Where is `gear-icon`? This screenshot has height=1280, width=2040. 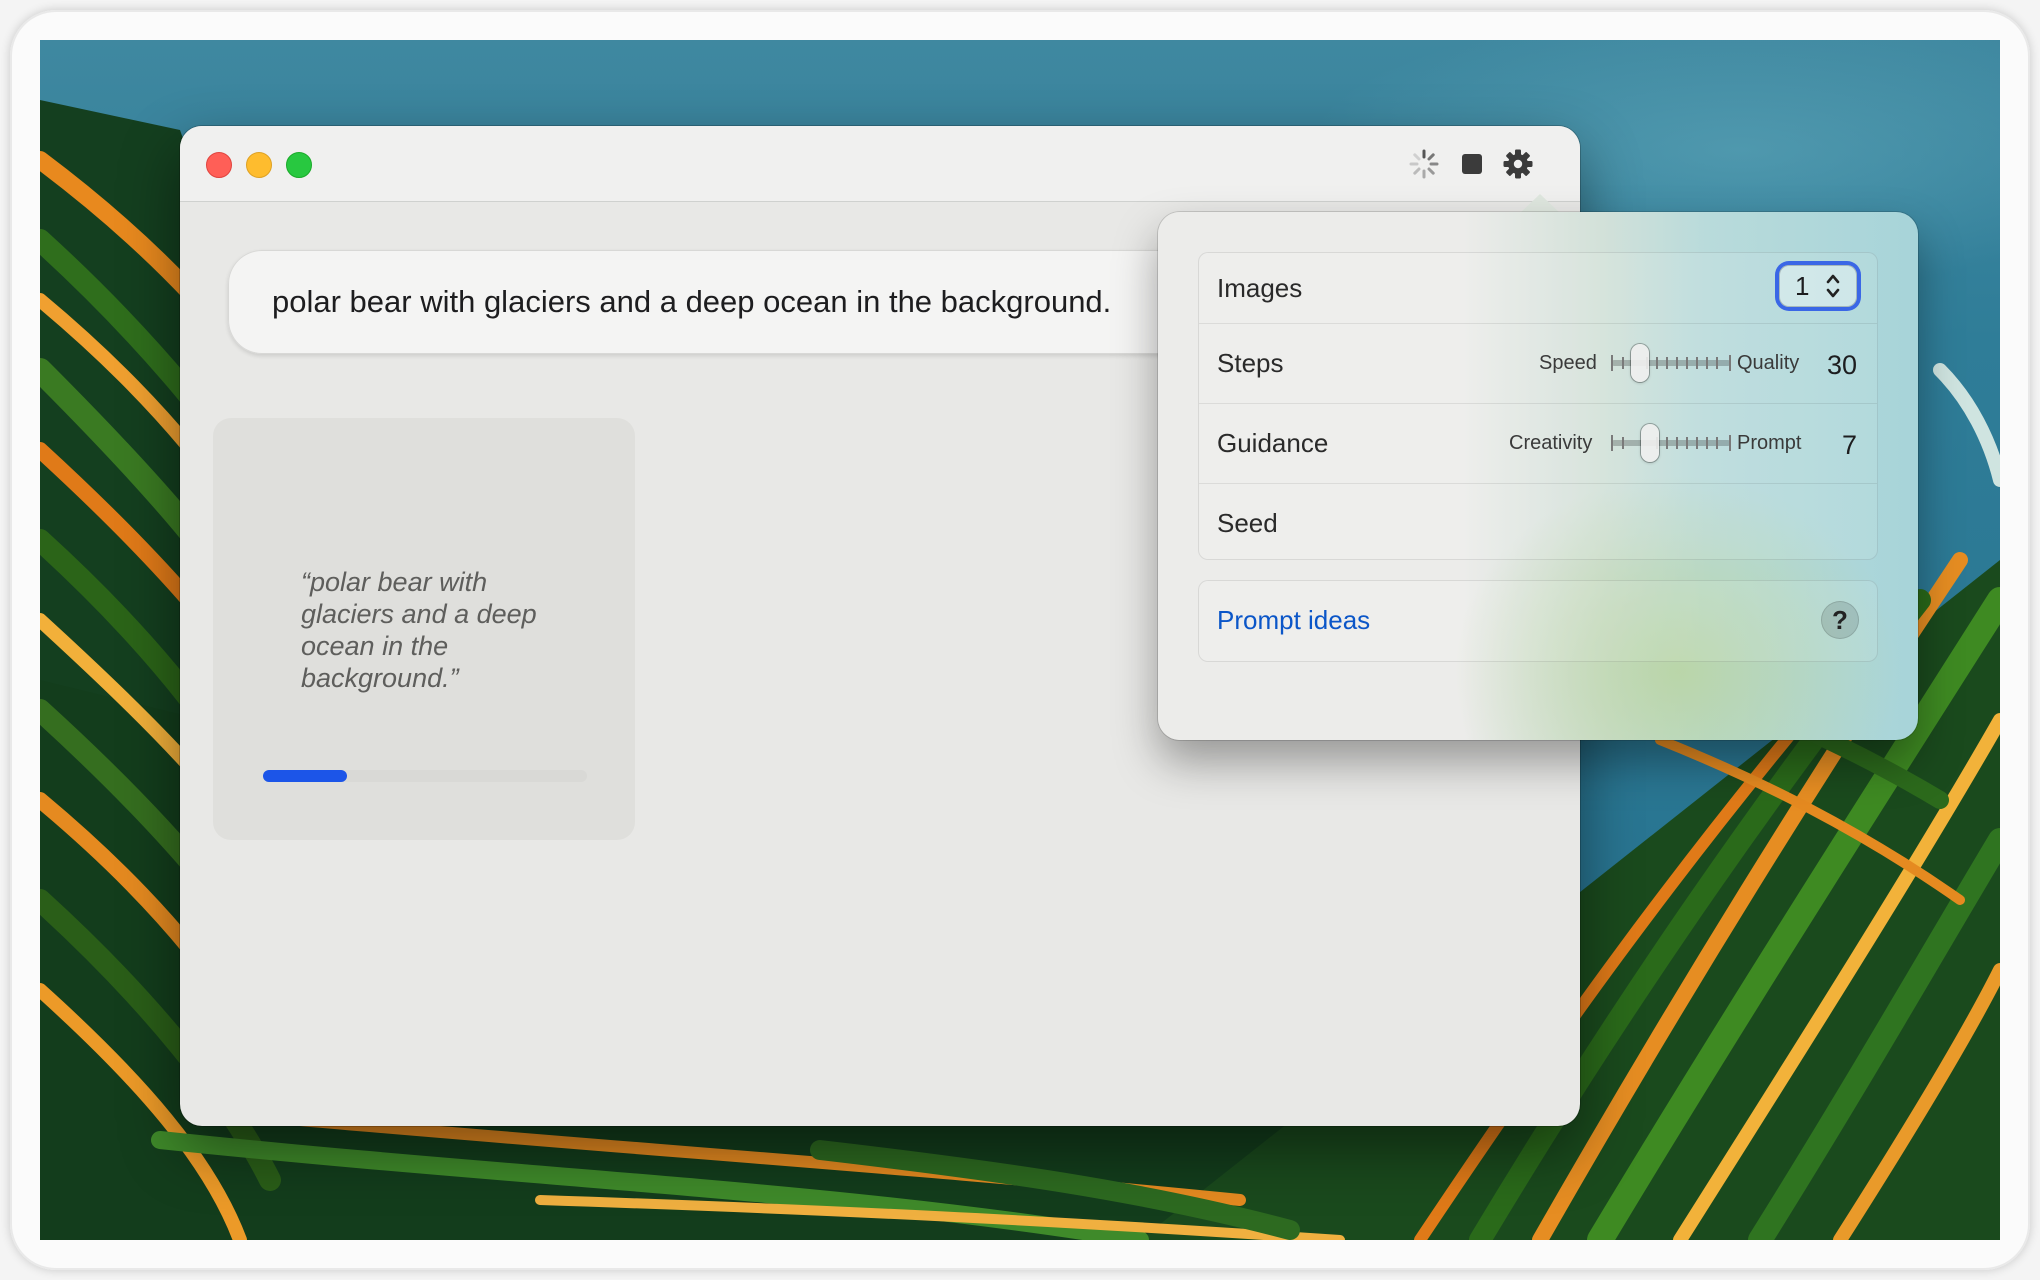
gear-icon is located at coordinates (1518, 164).